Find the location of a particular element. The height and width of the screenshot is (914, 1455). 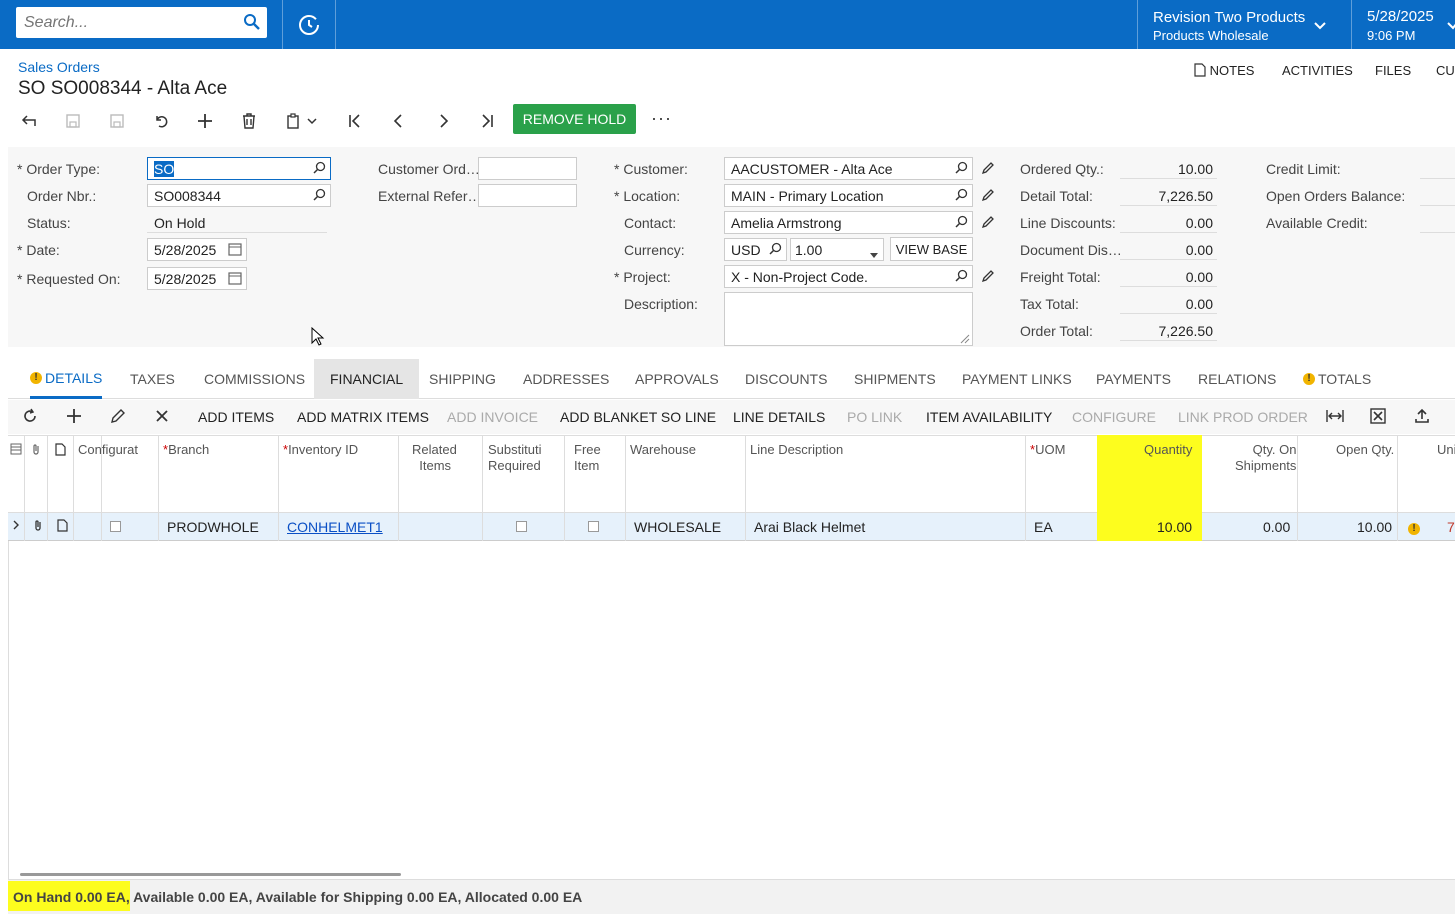

project-field: X - Non-Project Code. is located at coordinates (848, 276).